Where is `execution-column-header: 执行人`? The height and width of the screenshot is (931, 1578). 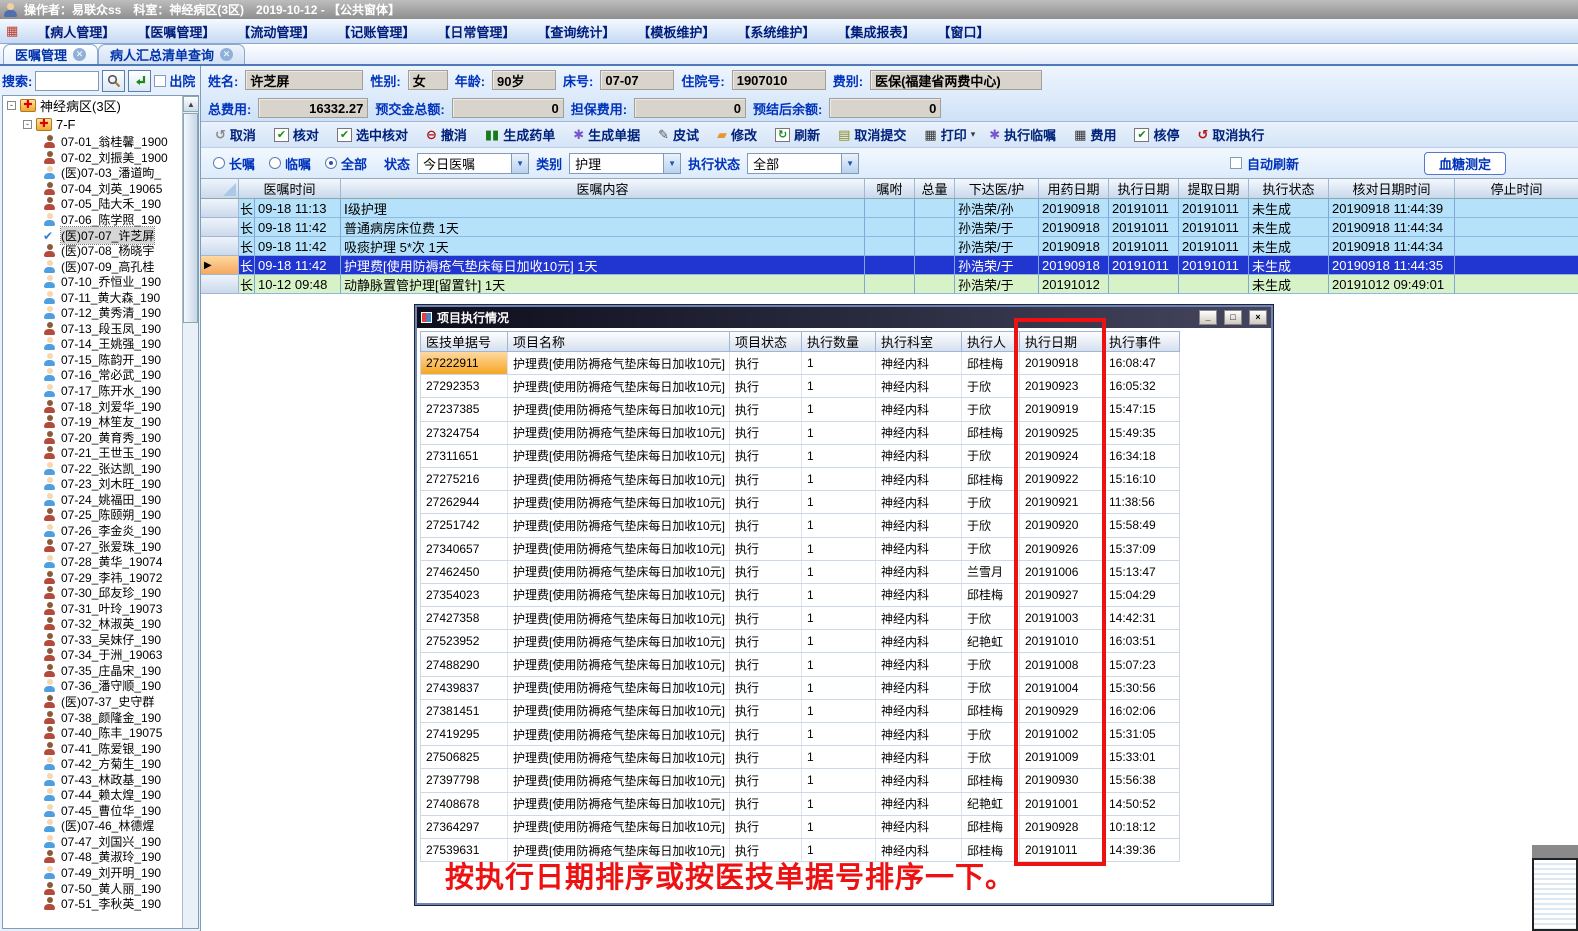 execution-column-header: 执行人 is located at coordinates (991, 341).